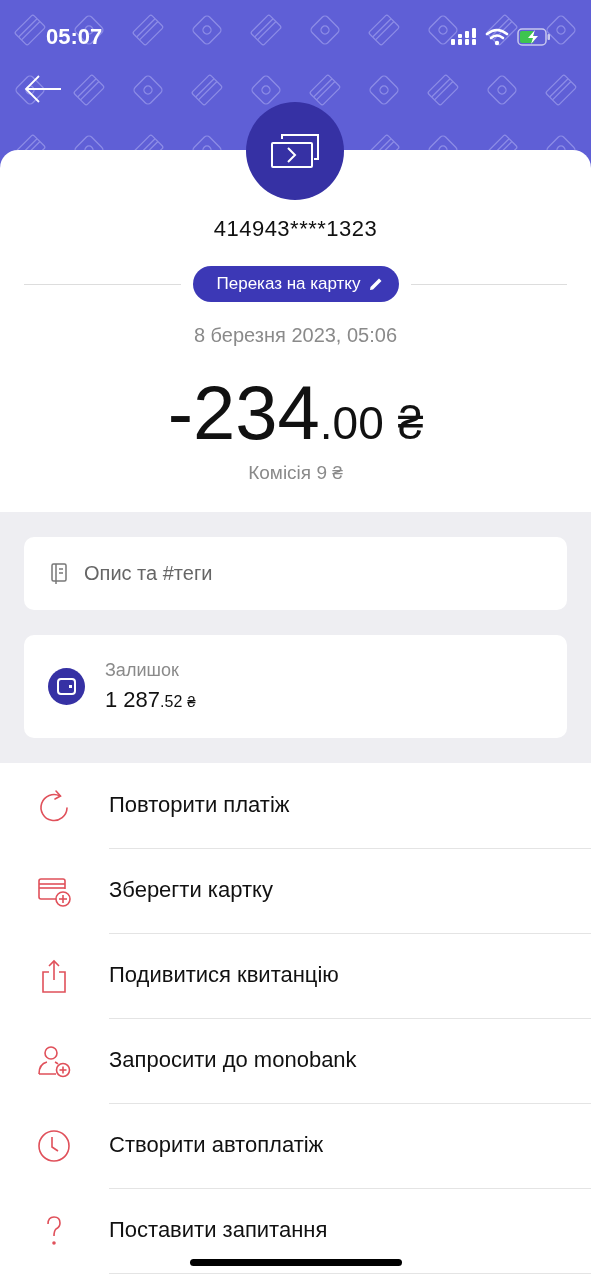  Describe the element at coordinates (464, 37) in the screenshot. I see `signal-icon` at that location.